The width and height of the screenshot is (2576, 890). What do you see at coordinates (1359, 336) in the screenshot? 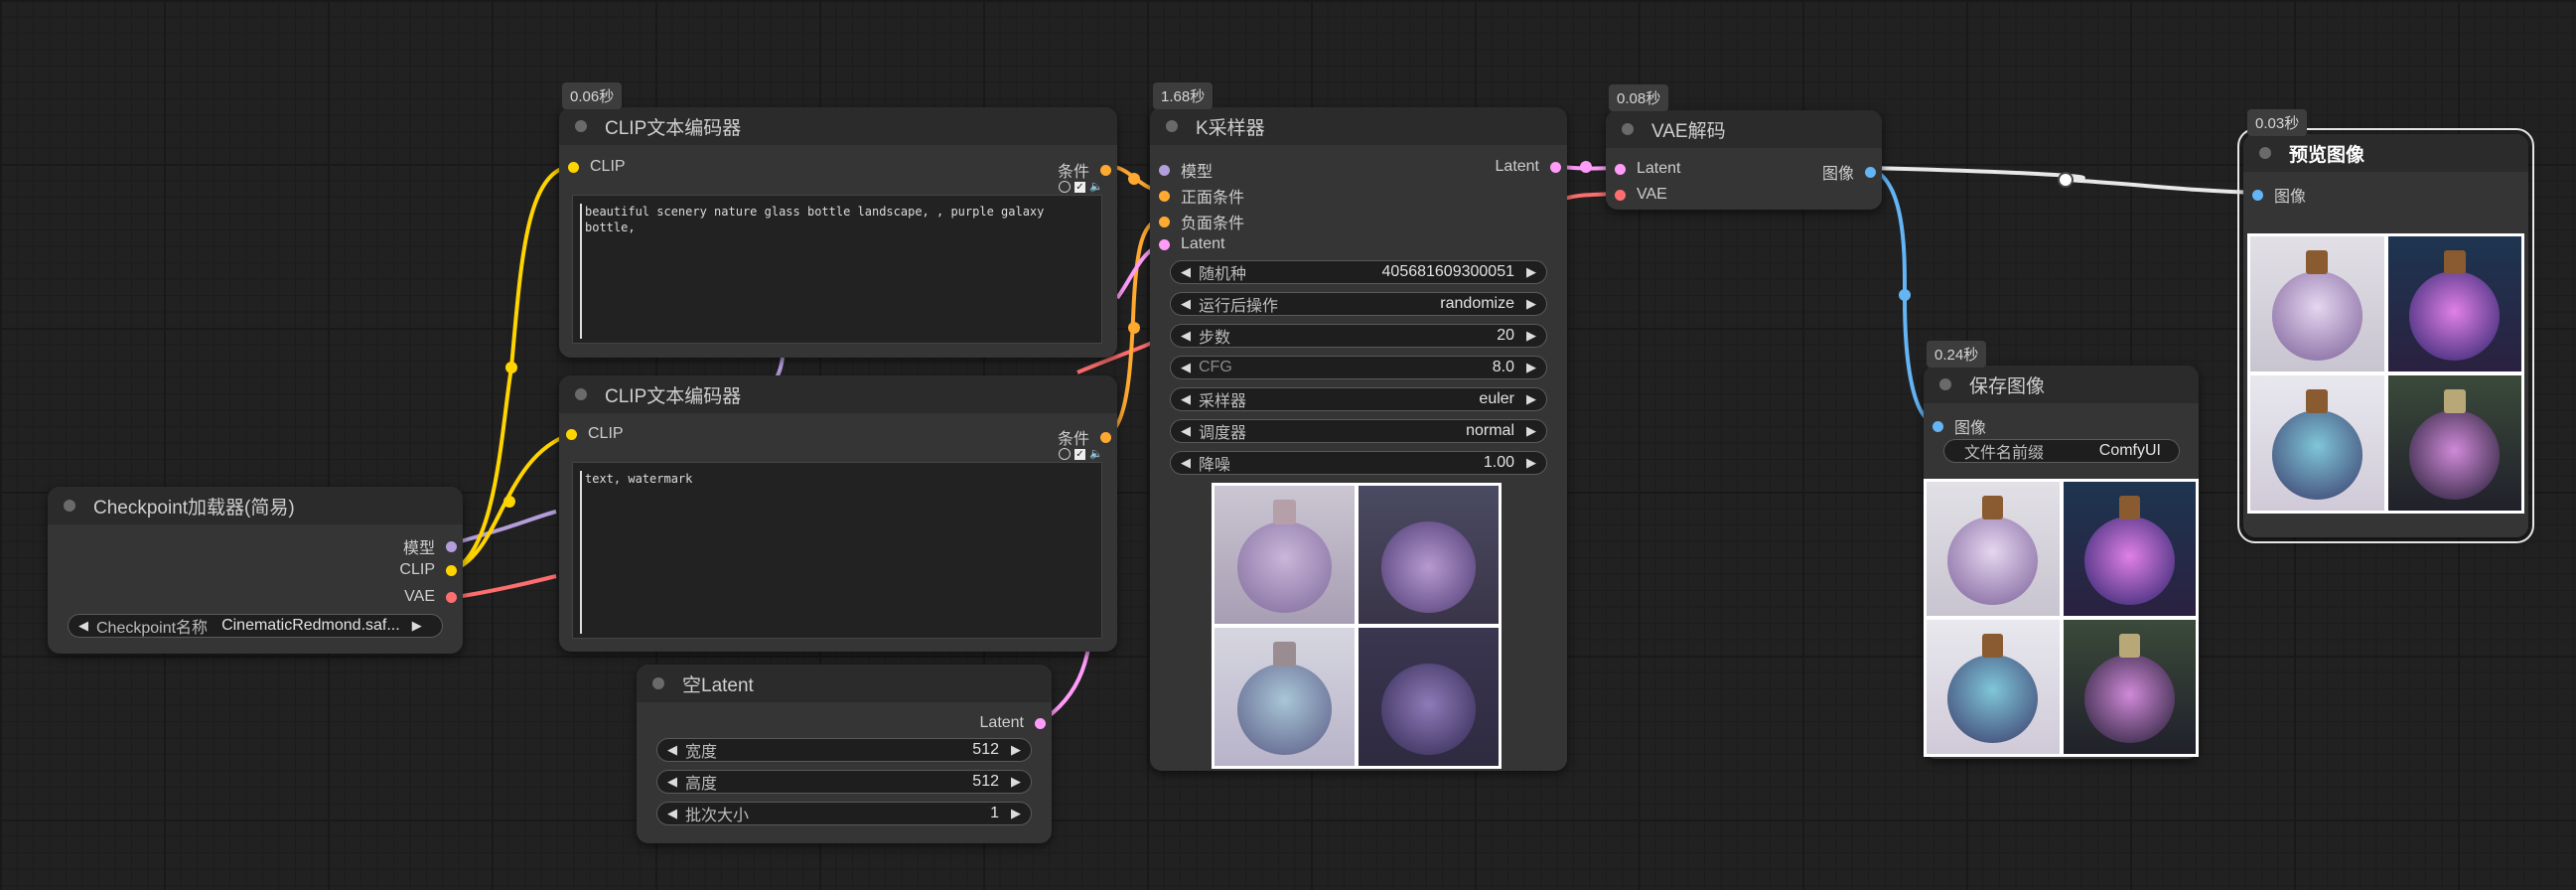
I see `steps-number-widget: ◀ 步数 20 ▶` at bounding box center [1359, 336].